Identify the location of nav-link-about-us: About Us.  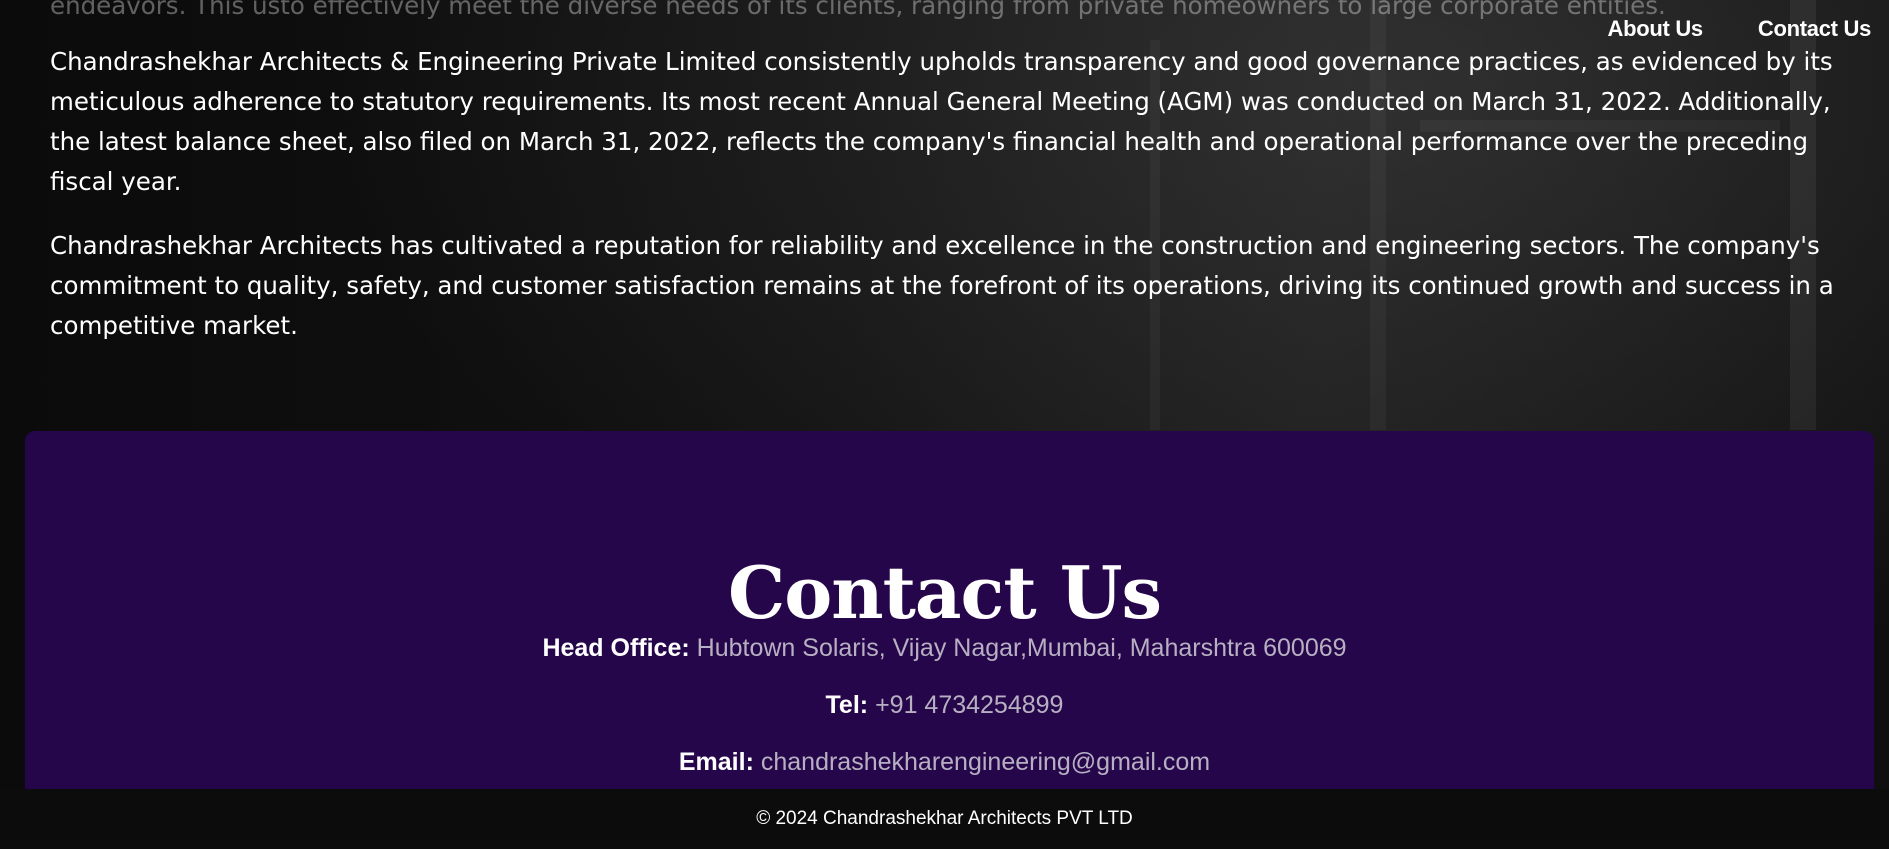
(1656, 29).